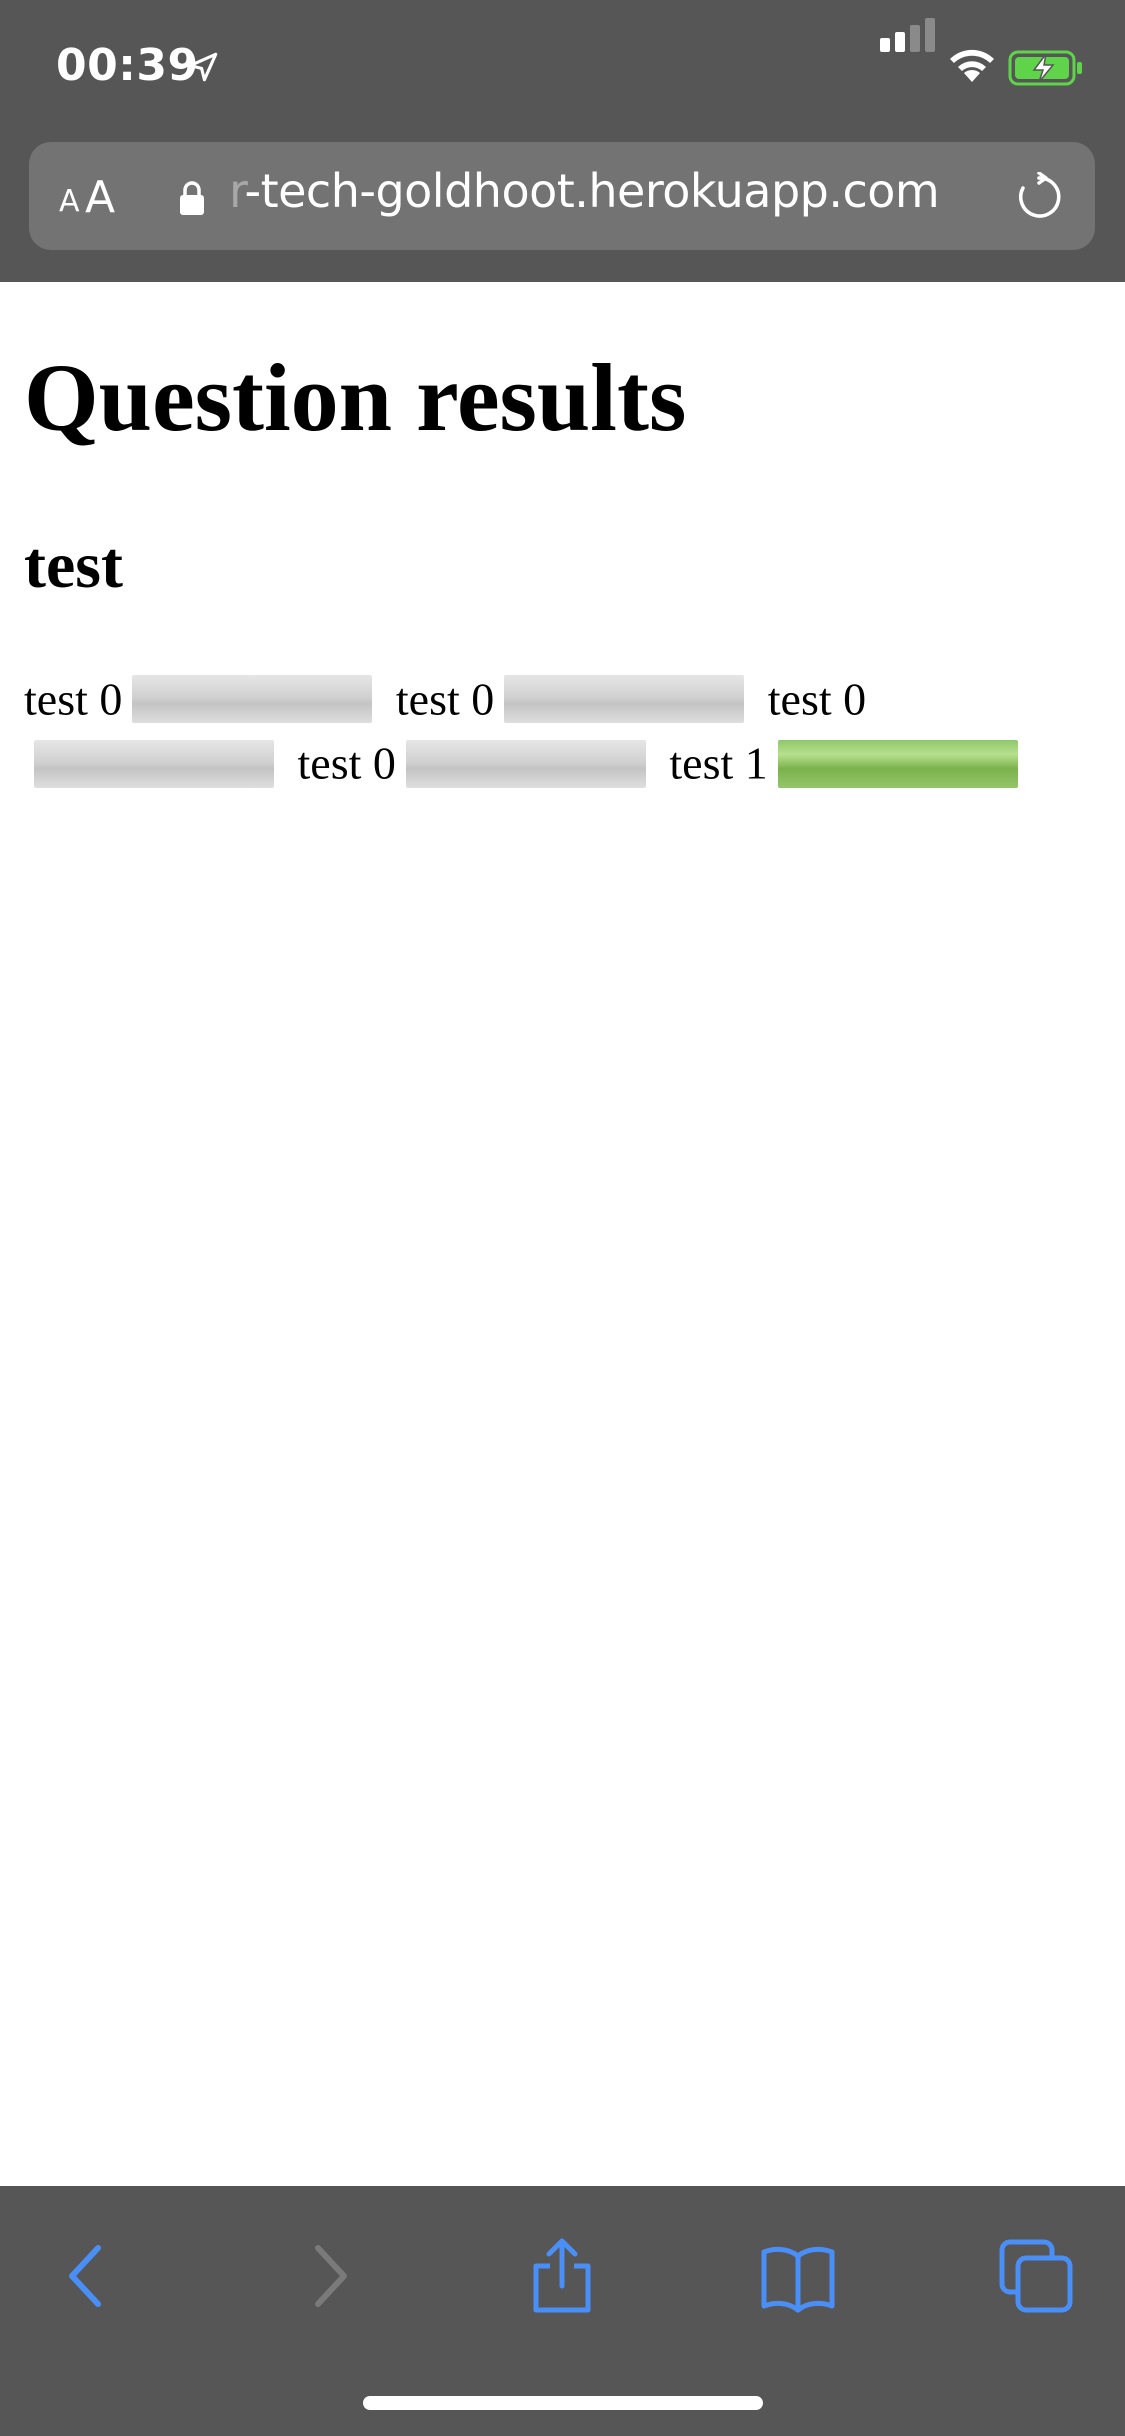 The image size is (1125, 2436). I want to click on location-arrow-icon, so click(203, 67).